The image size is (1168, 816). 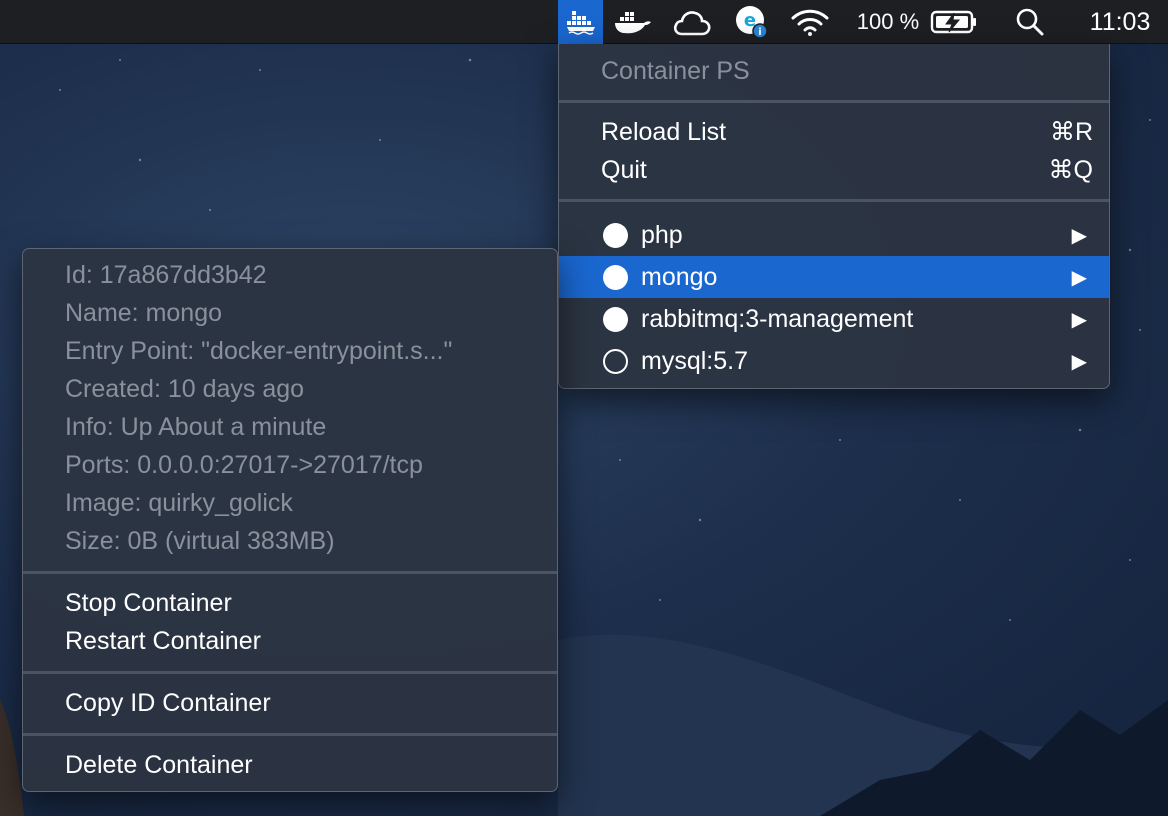 I want to click on delete-container-label: Delete Container, so click(x=159, y=764).